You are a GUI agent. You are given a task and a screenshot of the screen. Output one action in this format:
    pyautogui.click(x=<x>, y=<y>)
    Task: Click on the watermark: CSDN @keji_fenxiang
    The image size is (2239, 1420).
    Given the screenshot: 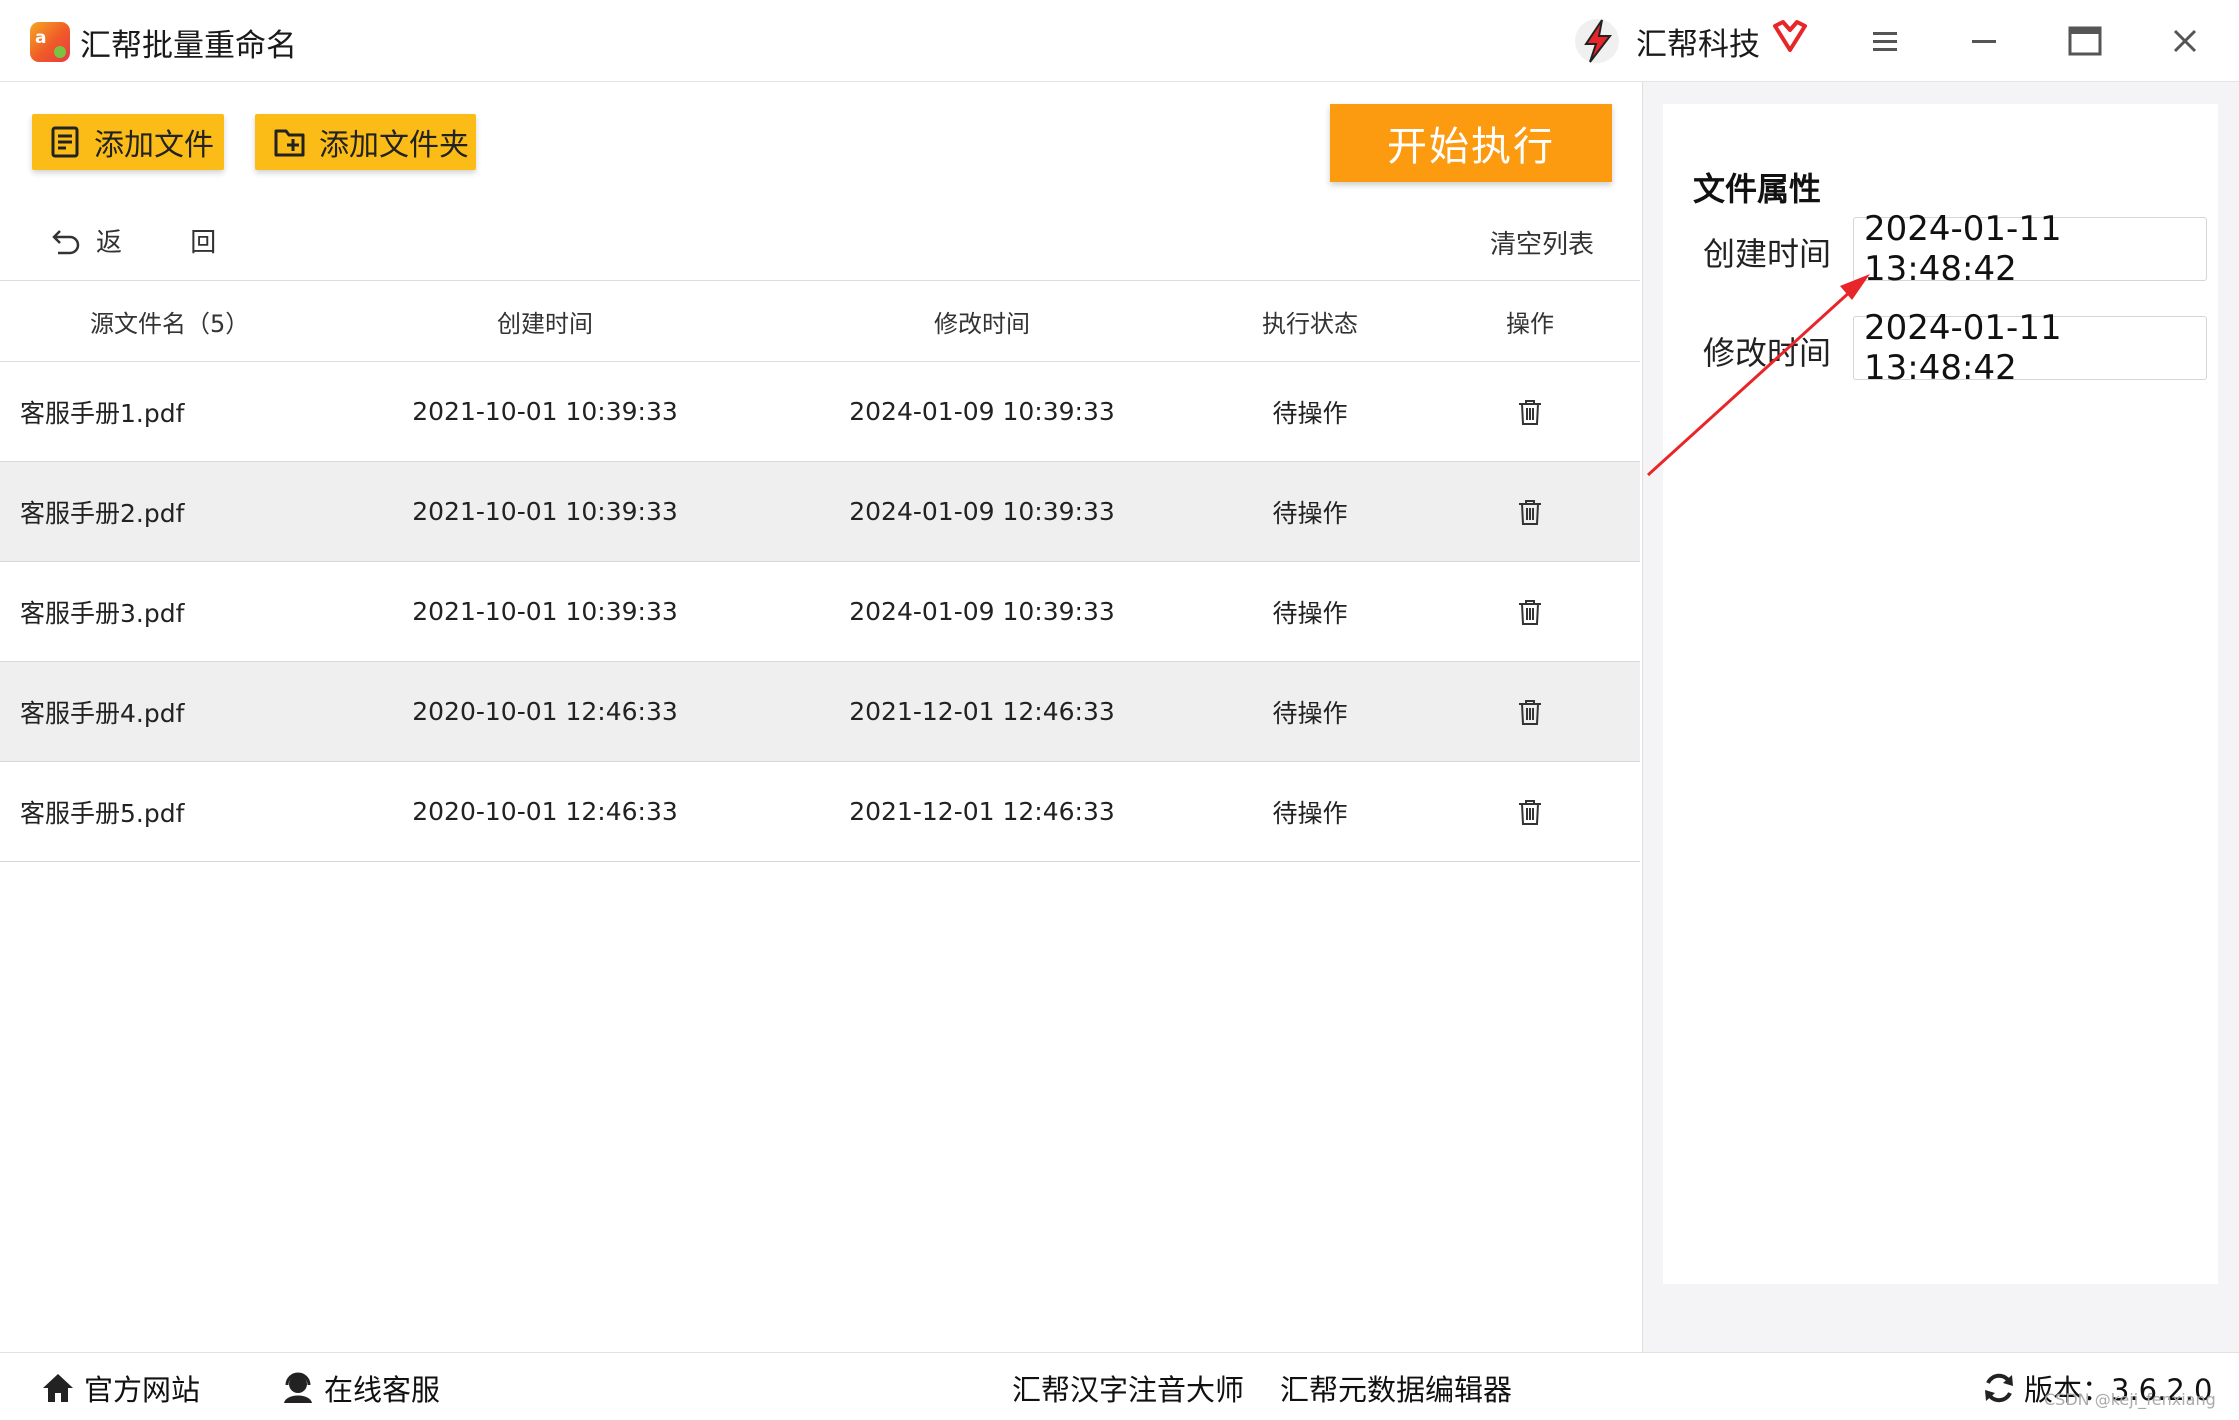 What is the action you would take?
    pyautogui.click(x=2130, y=1399)
    